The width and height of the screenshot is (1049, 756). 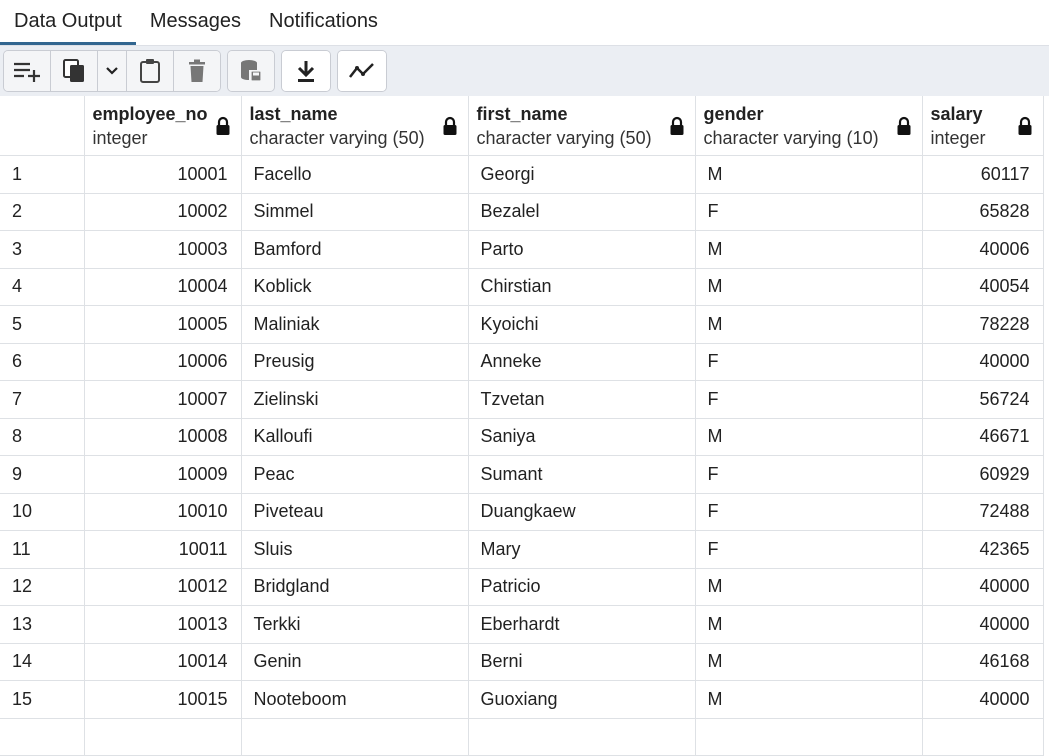 I want to click on cell-last-name: Terkki, so click(x=355, y=624).